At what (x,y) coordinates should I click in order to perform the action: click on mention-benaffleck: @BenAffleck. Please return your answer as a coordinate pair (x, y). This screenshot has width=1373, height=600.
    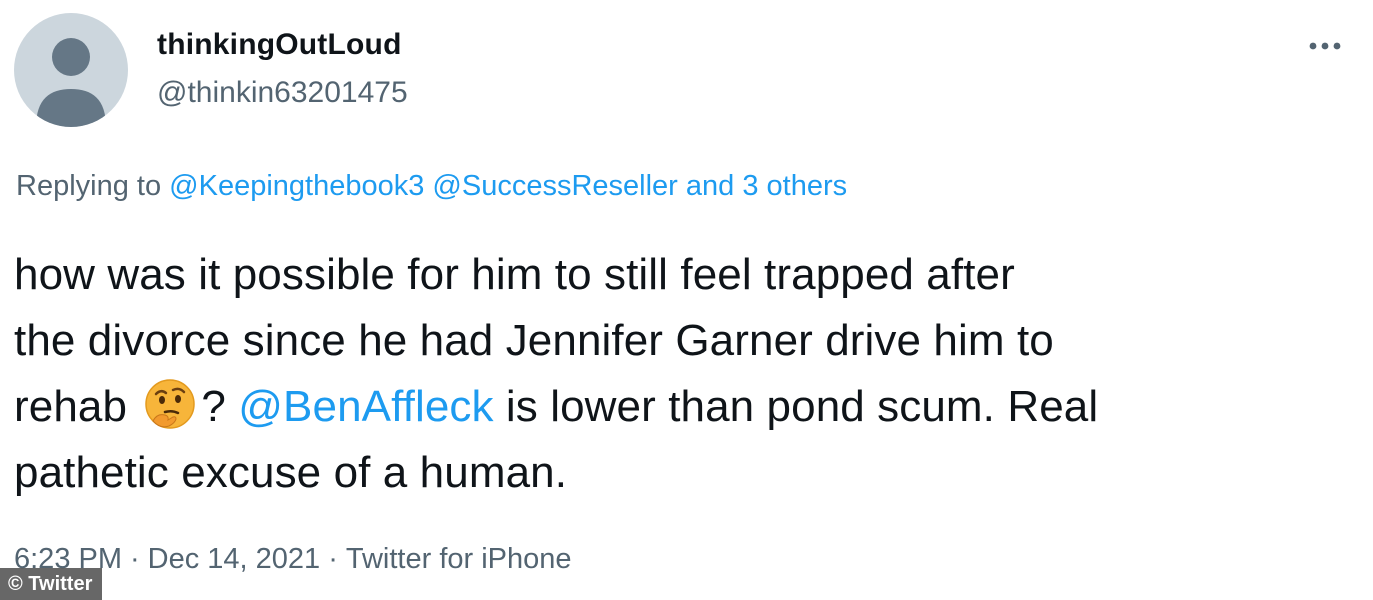
    Looking at the image, I should click on (365, 406).